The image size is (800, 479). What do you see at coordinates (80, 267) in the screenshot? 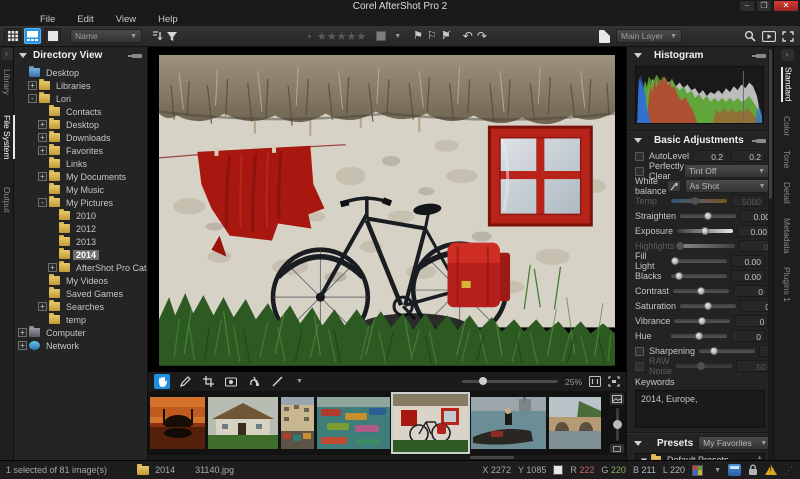
I see `tree-item-aftershot-pro-catalogs: + AfterShot Pro Catalogs` at bounding box center [80, 267].